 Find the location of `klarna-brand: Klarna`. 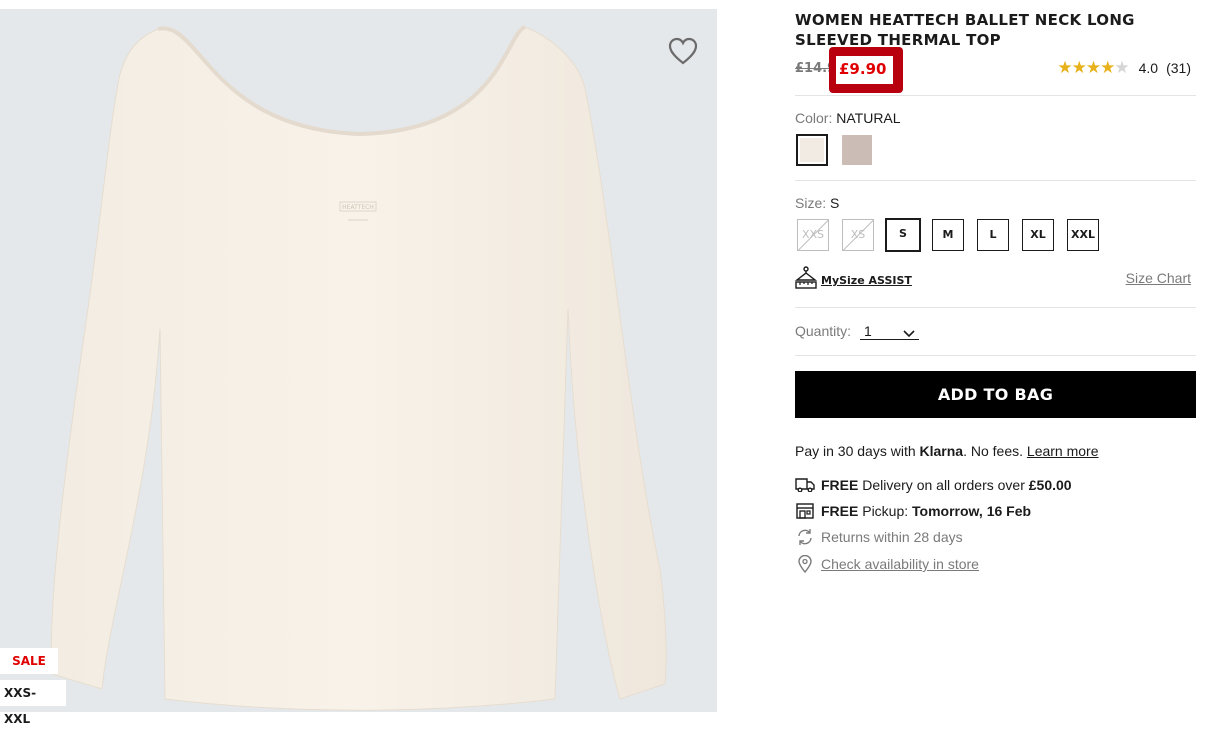

klarna-brand: Klarna is located at coordinates (941, 451).